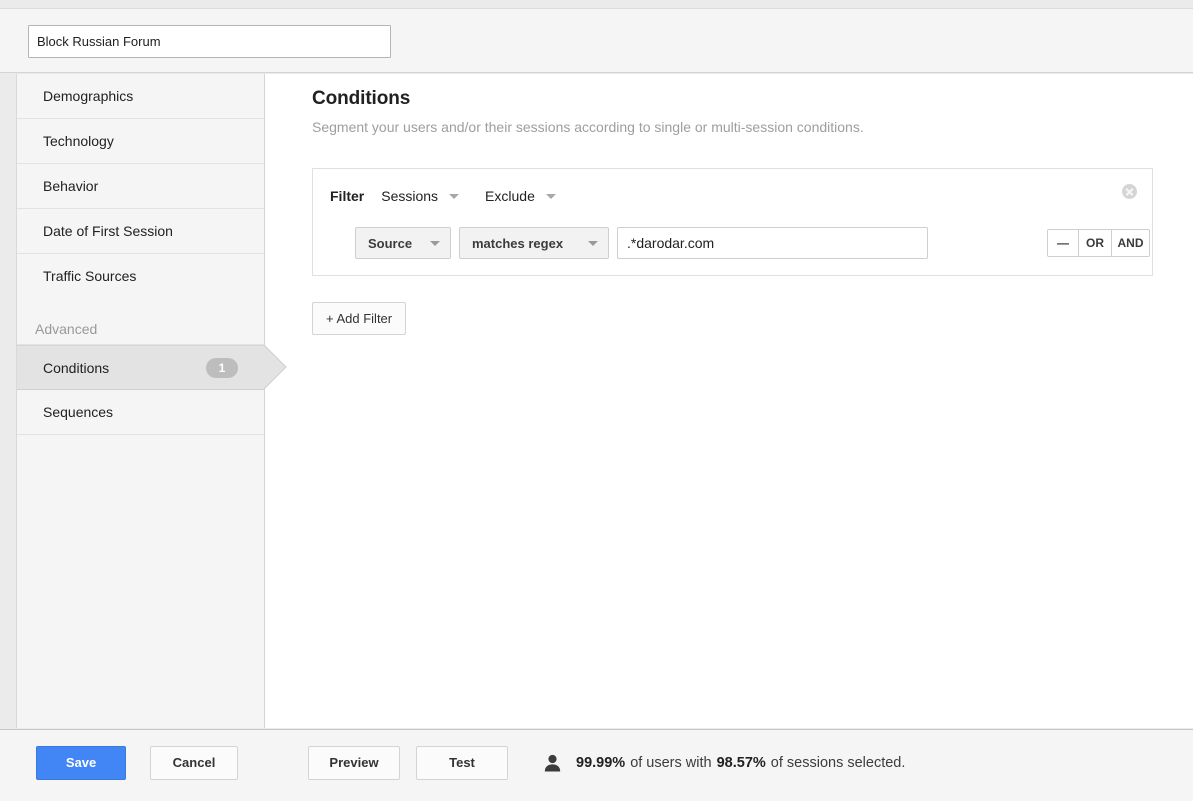 The image size is (1193, 801). I want to click on filter-label: Filter, so click(347, 196).